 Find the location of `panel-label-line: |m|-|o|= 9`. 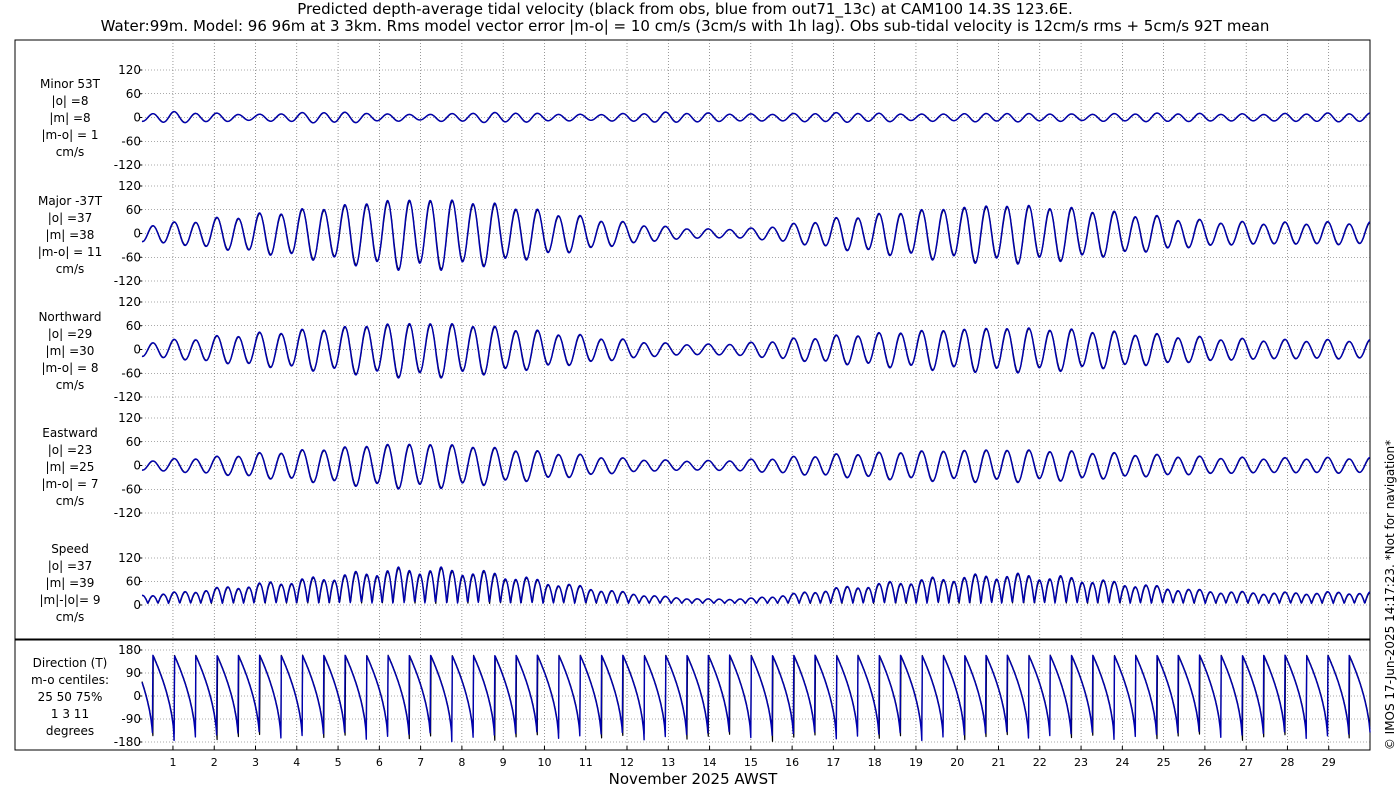

panel-label-line: |m|-|o|= 9 is located at coordinates (69, 600).